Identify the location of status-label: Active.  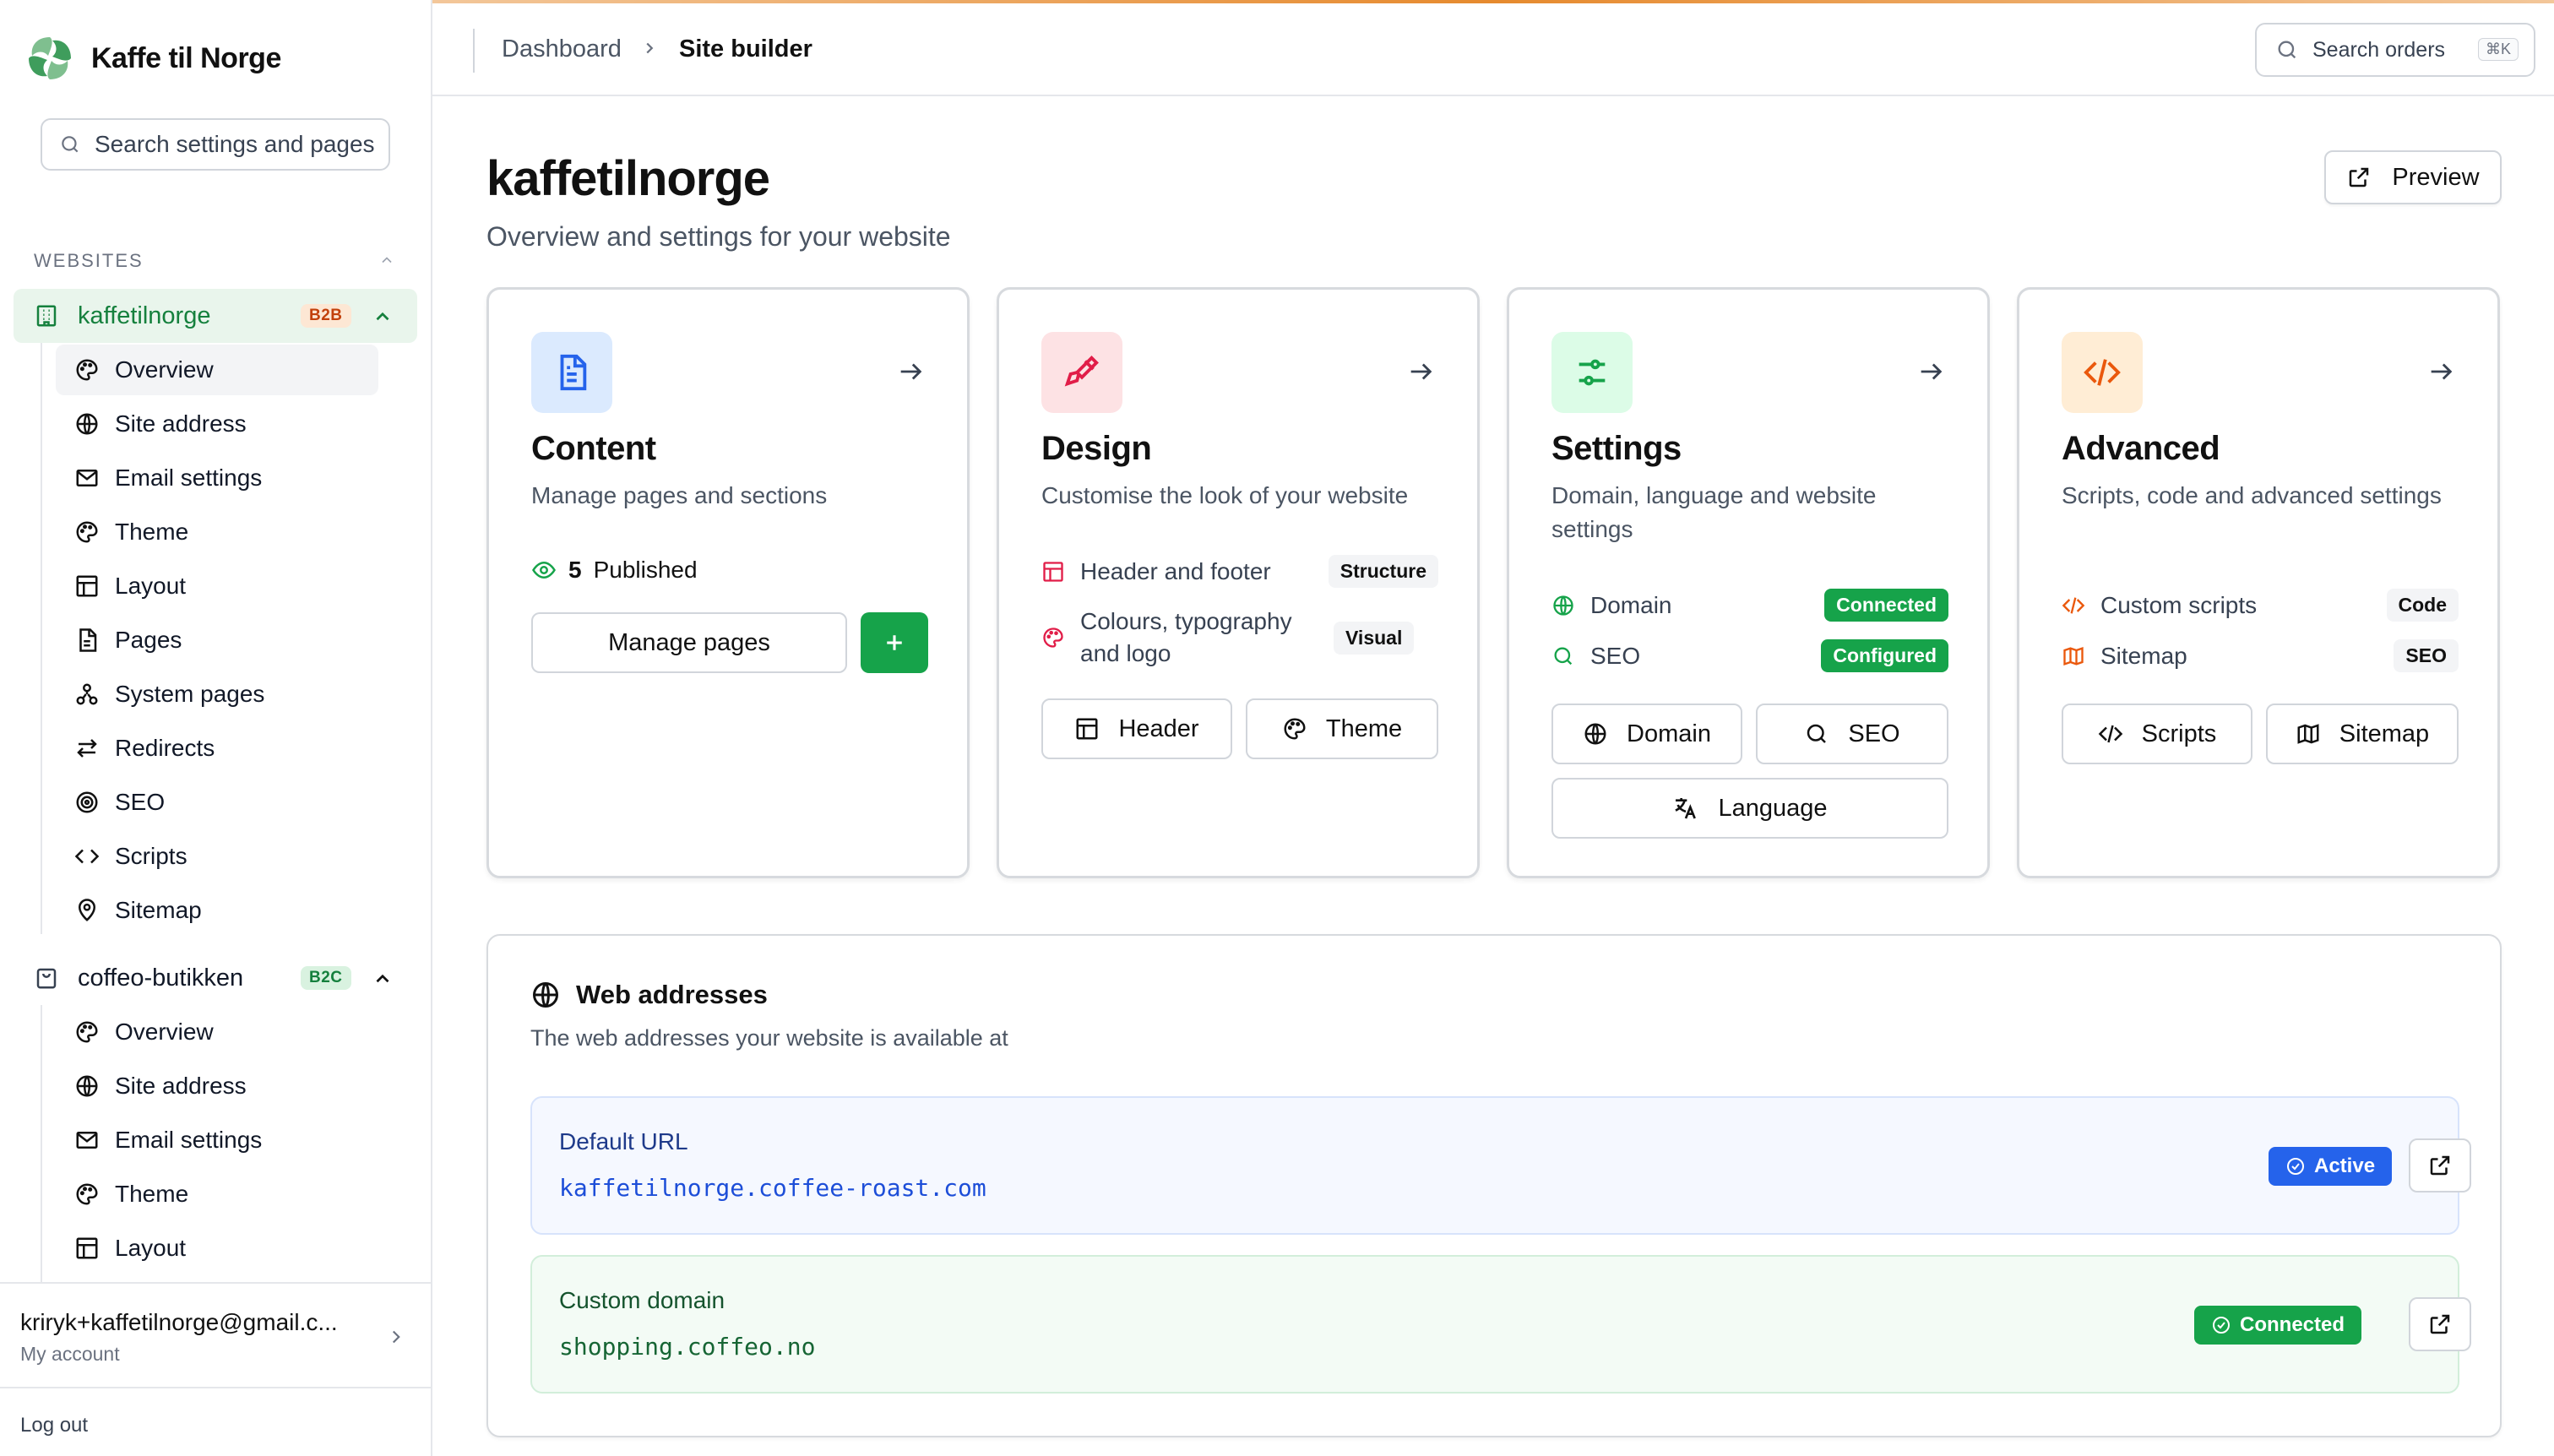
(2345, 1165).